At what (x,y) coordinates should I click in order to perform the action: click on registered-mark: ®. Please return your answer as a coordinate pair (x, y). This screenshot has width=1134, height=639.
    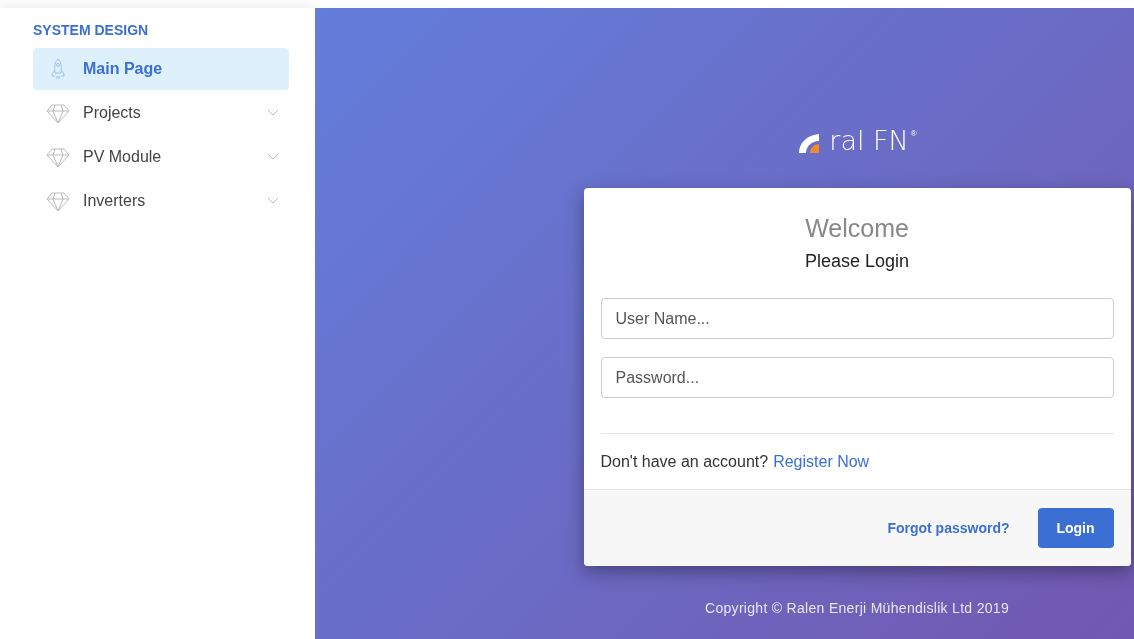
    Looking at the image, I should click on (913, 133).